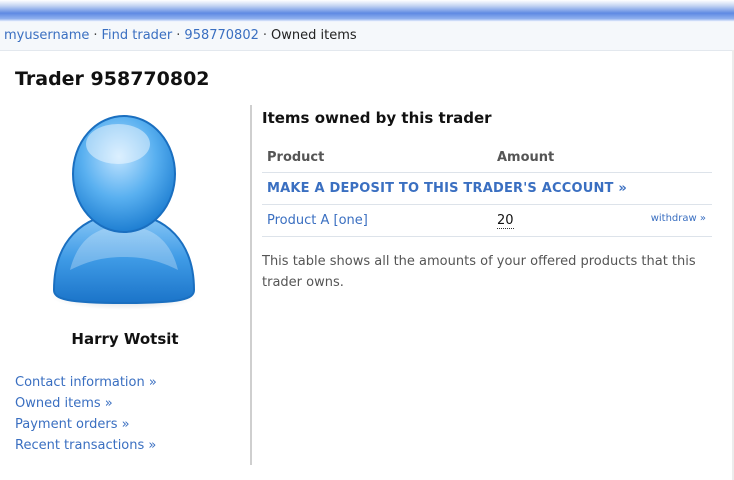 This screenshot has height=480, width=734. I want to click on product-cell: Product A [one], so click(377, 220).